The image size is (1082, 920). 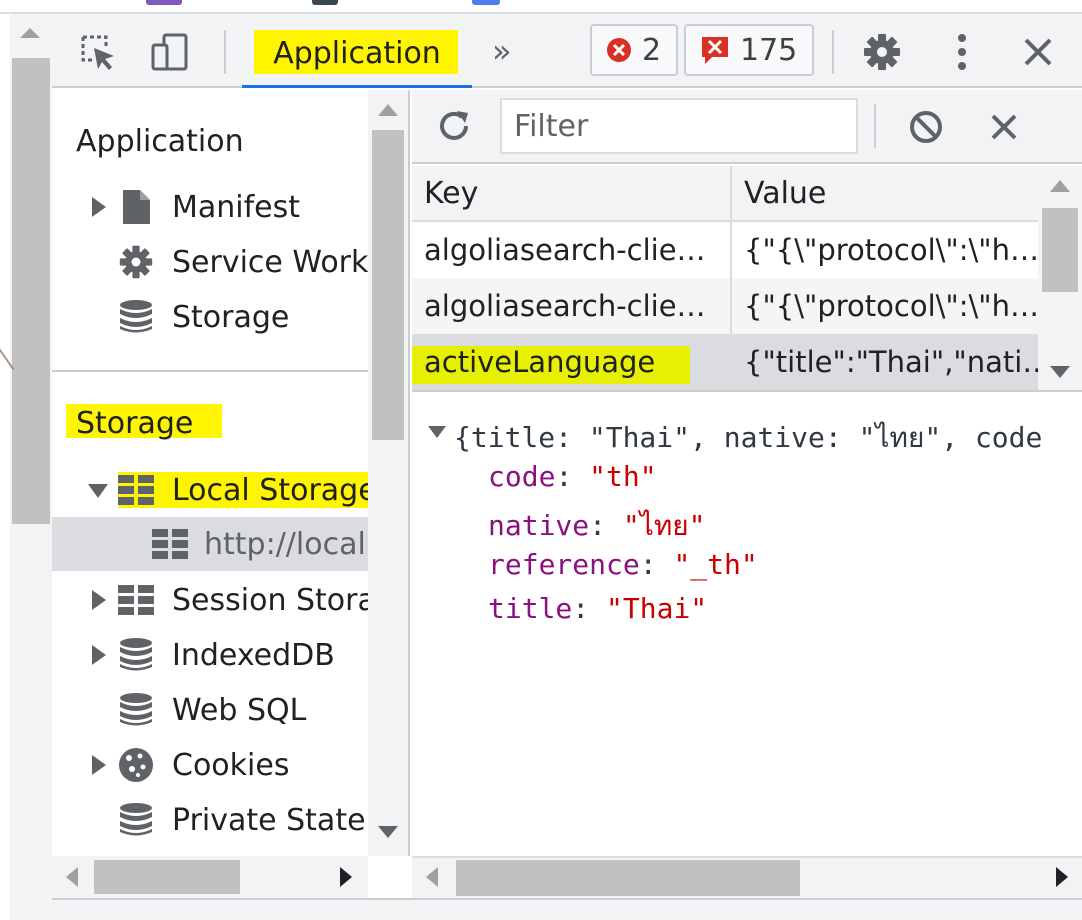 I want to click on property-line: reference: "_th", so click(x=623, y=564).